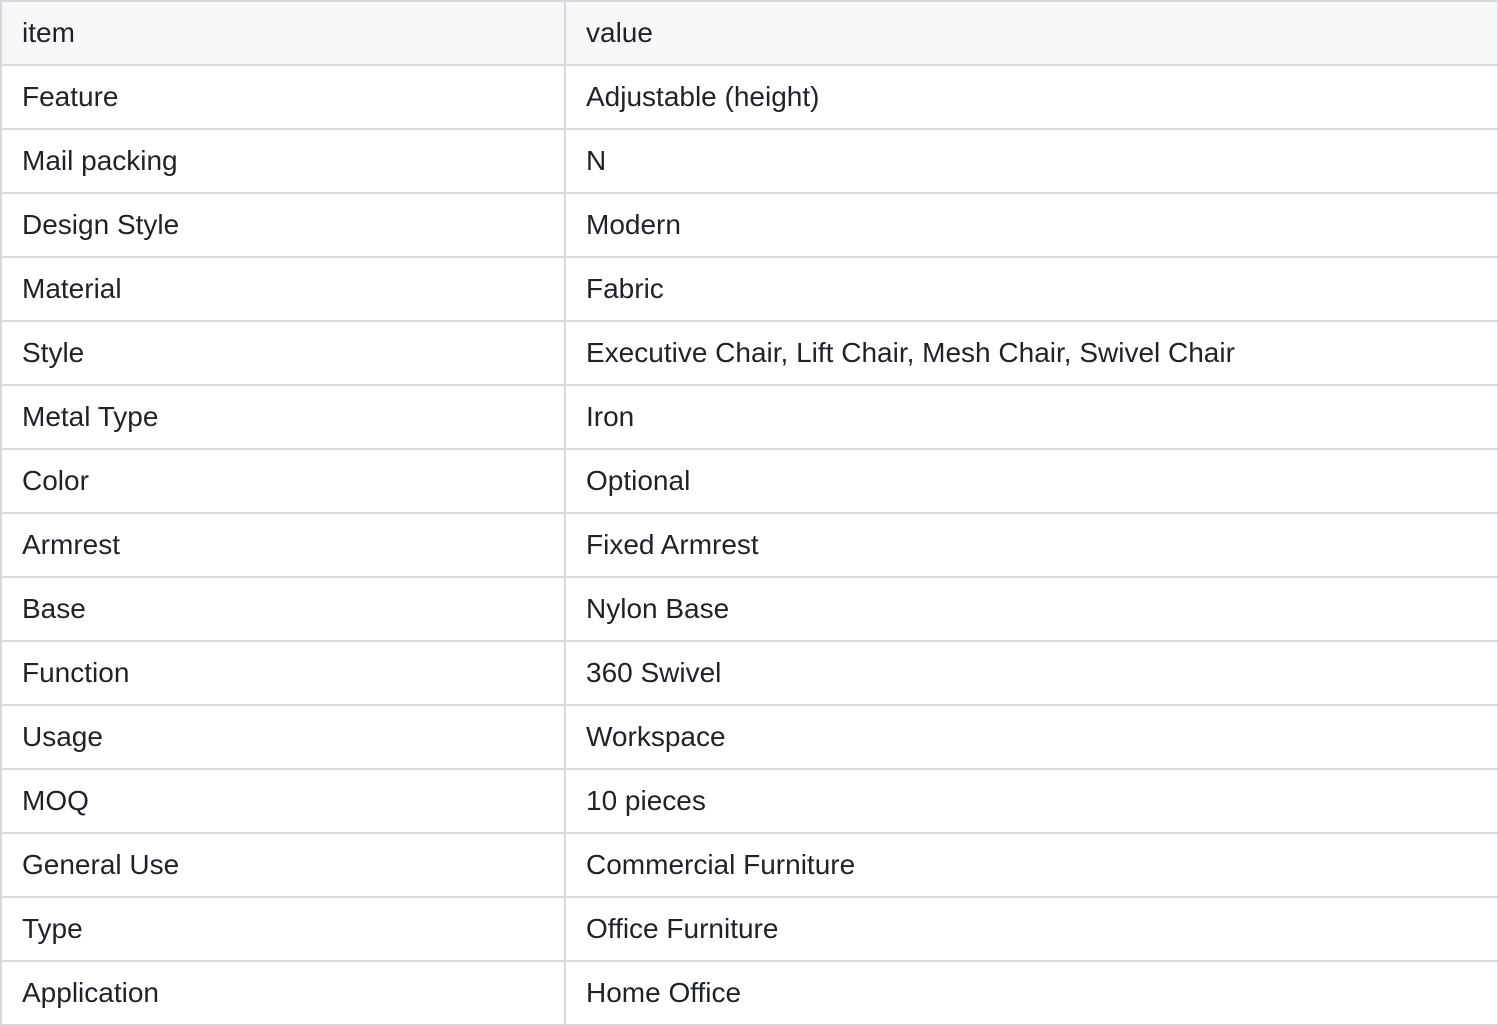 This screenshot has width=1498, height=1026. Describe the element at coordinates (283, 801) in the screenshot. I see `item-cell: MOQ` at that location.